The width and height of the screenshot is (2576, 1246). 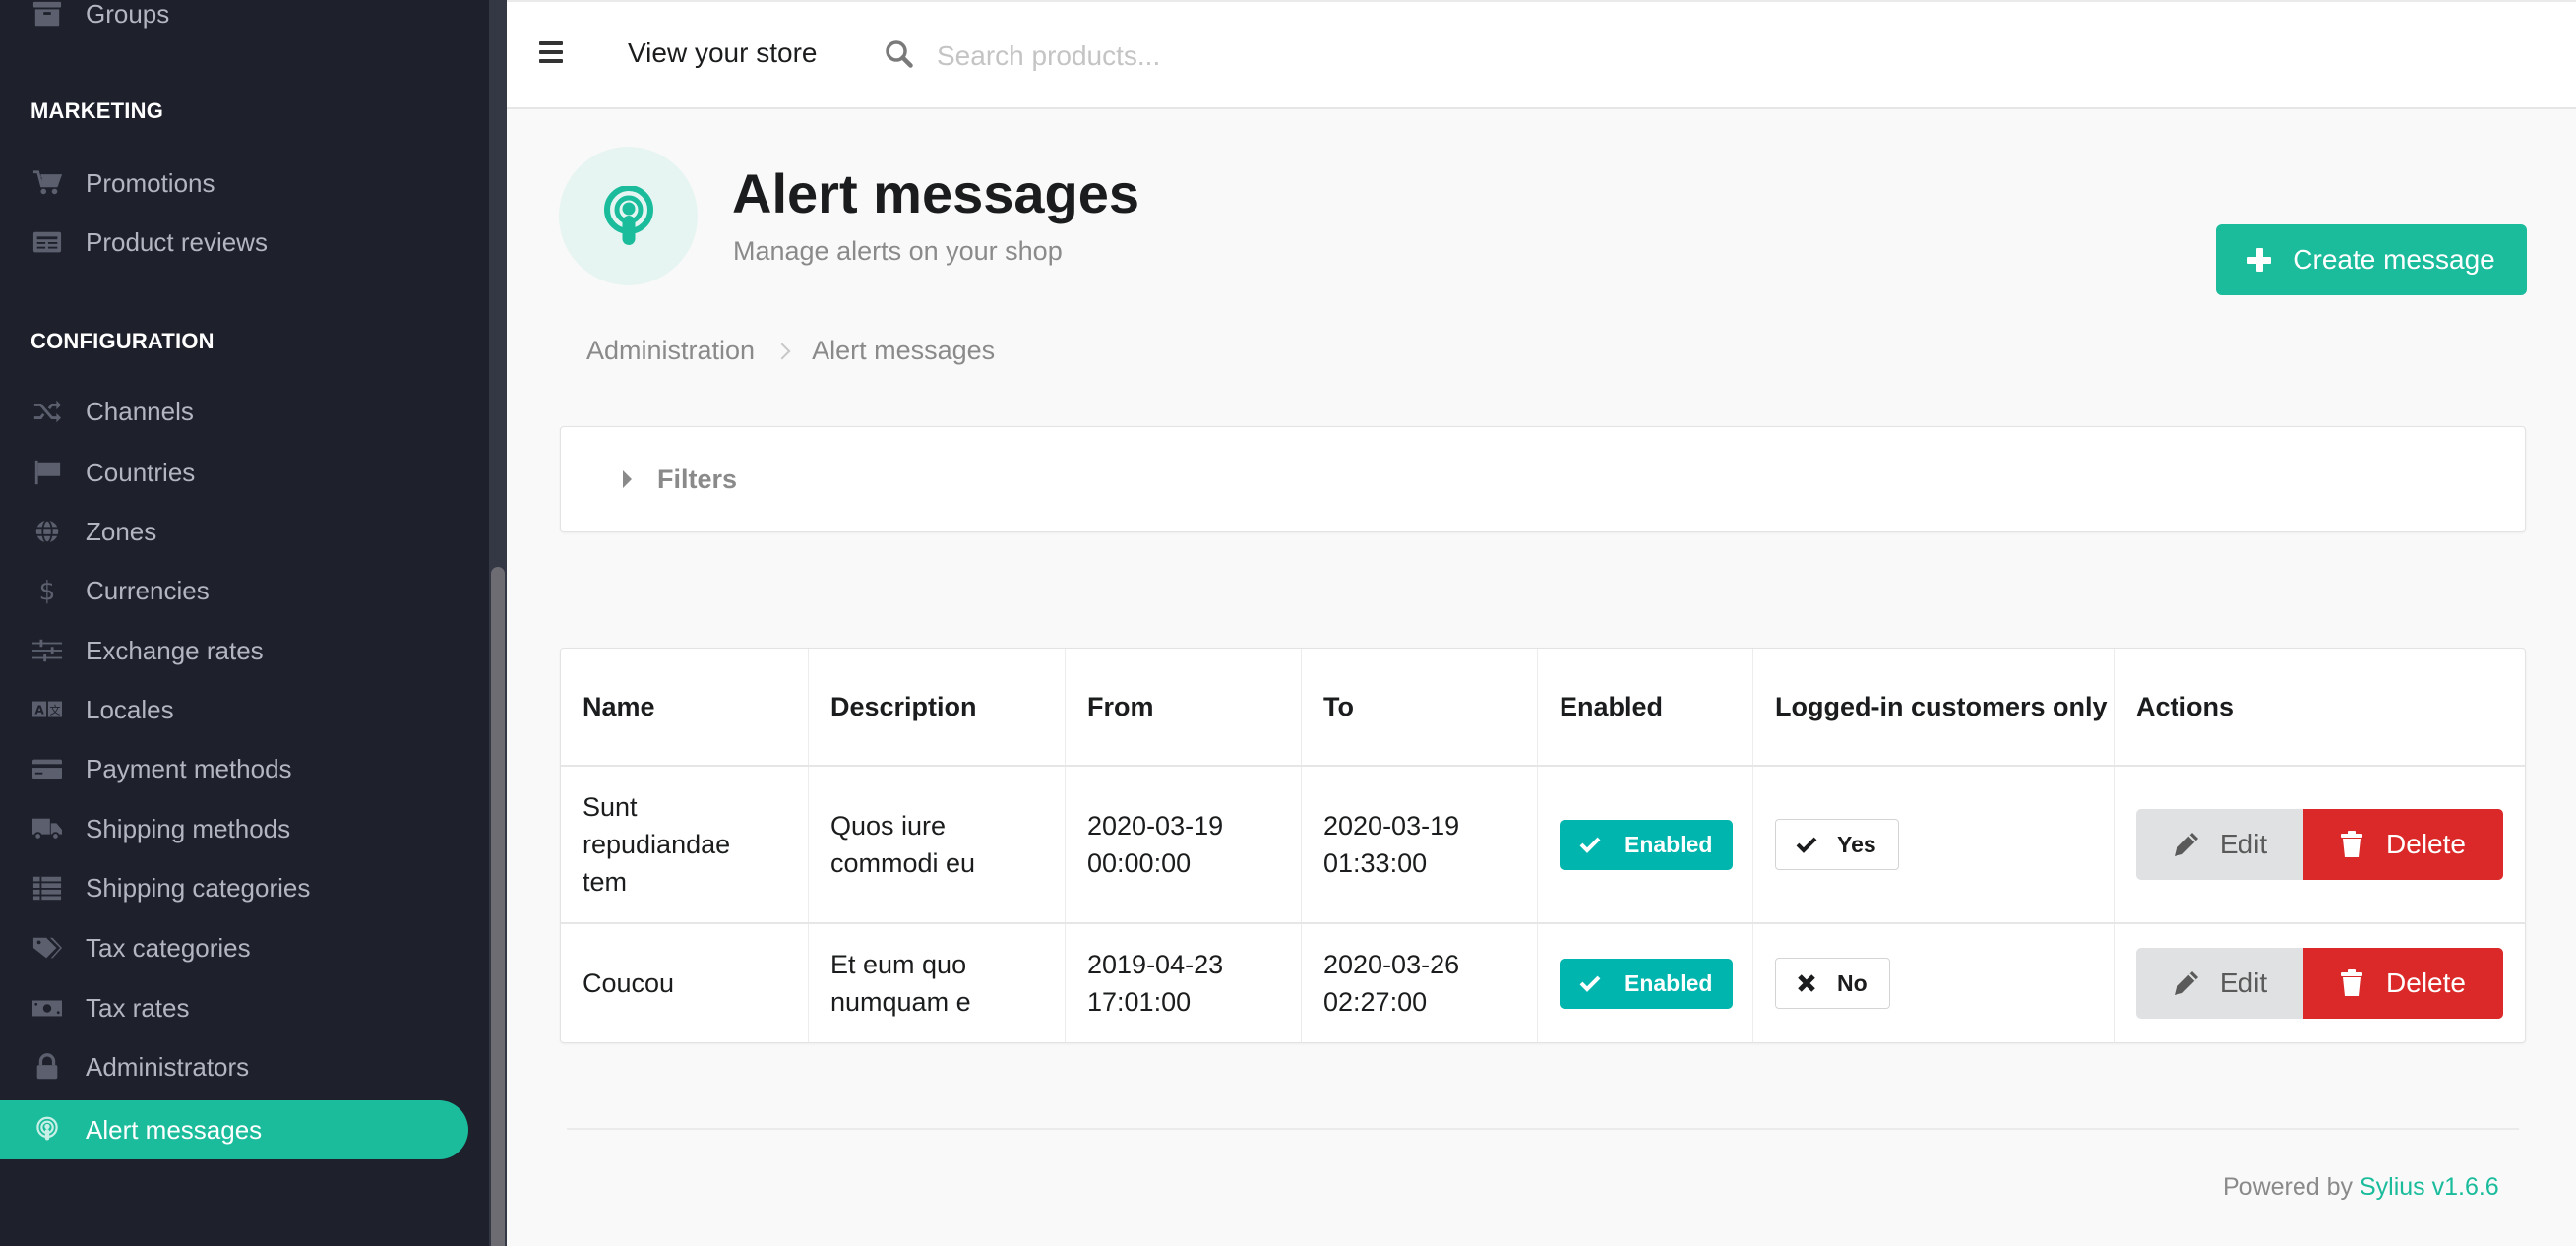 I want to click on footer-powered-by: Powered by, so click(x=2291, y=1187).